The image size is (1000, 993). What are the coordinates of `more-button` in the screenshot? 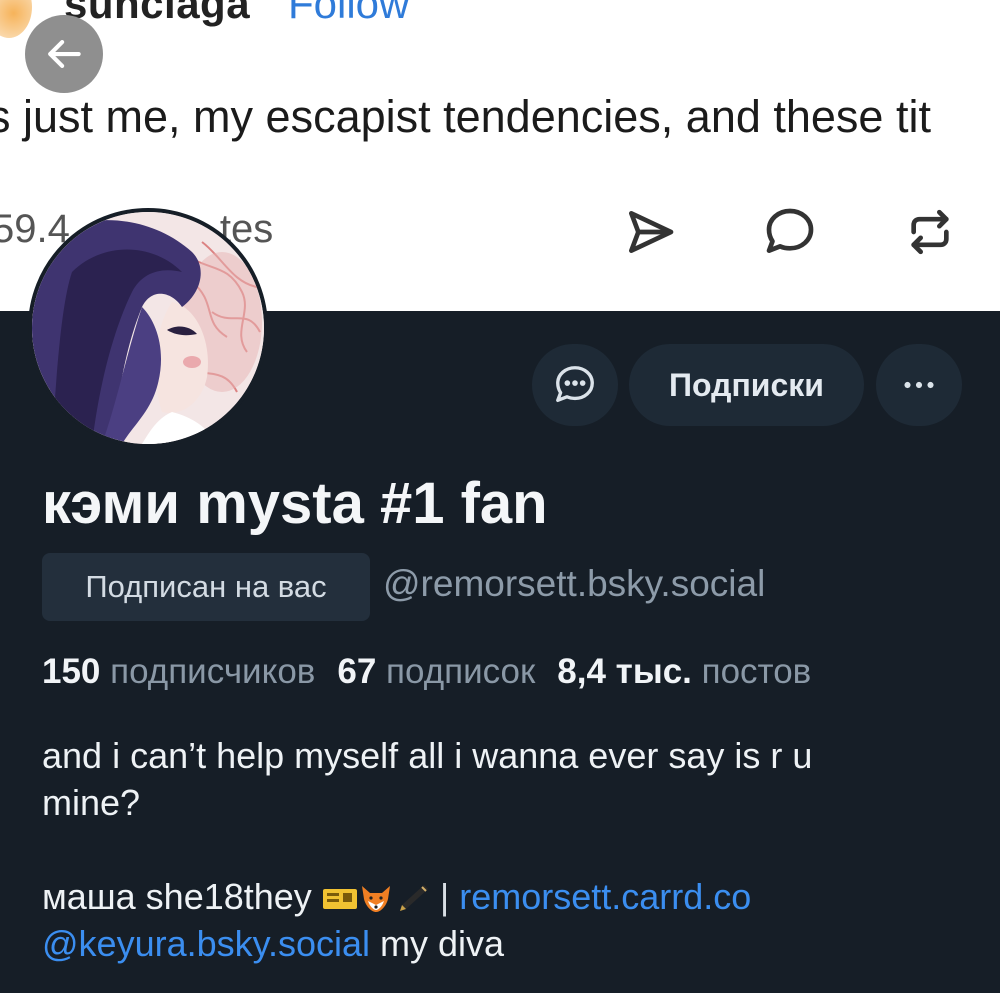 It's located at (919, 385).